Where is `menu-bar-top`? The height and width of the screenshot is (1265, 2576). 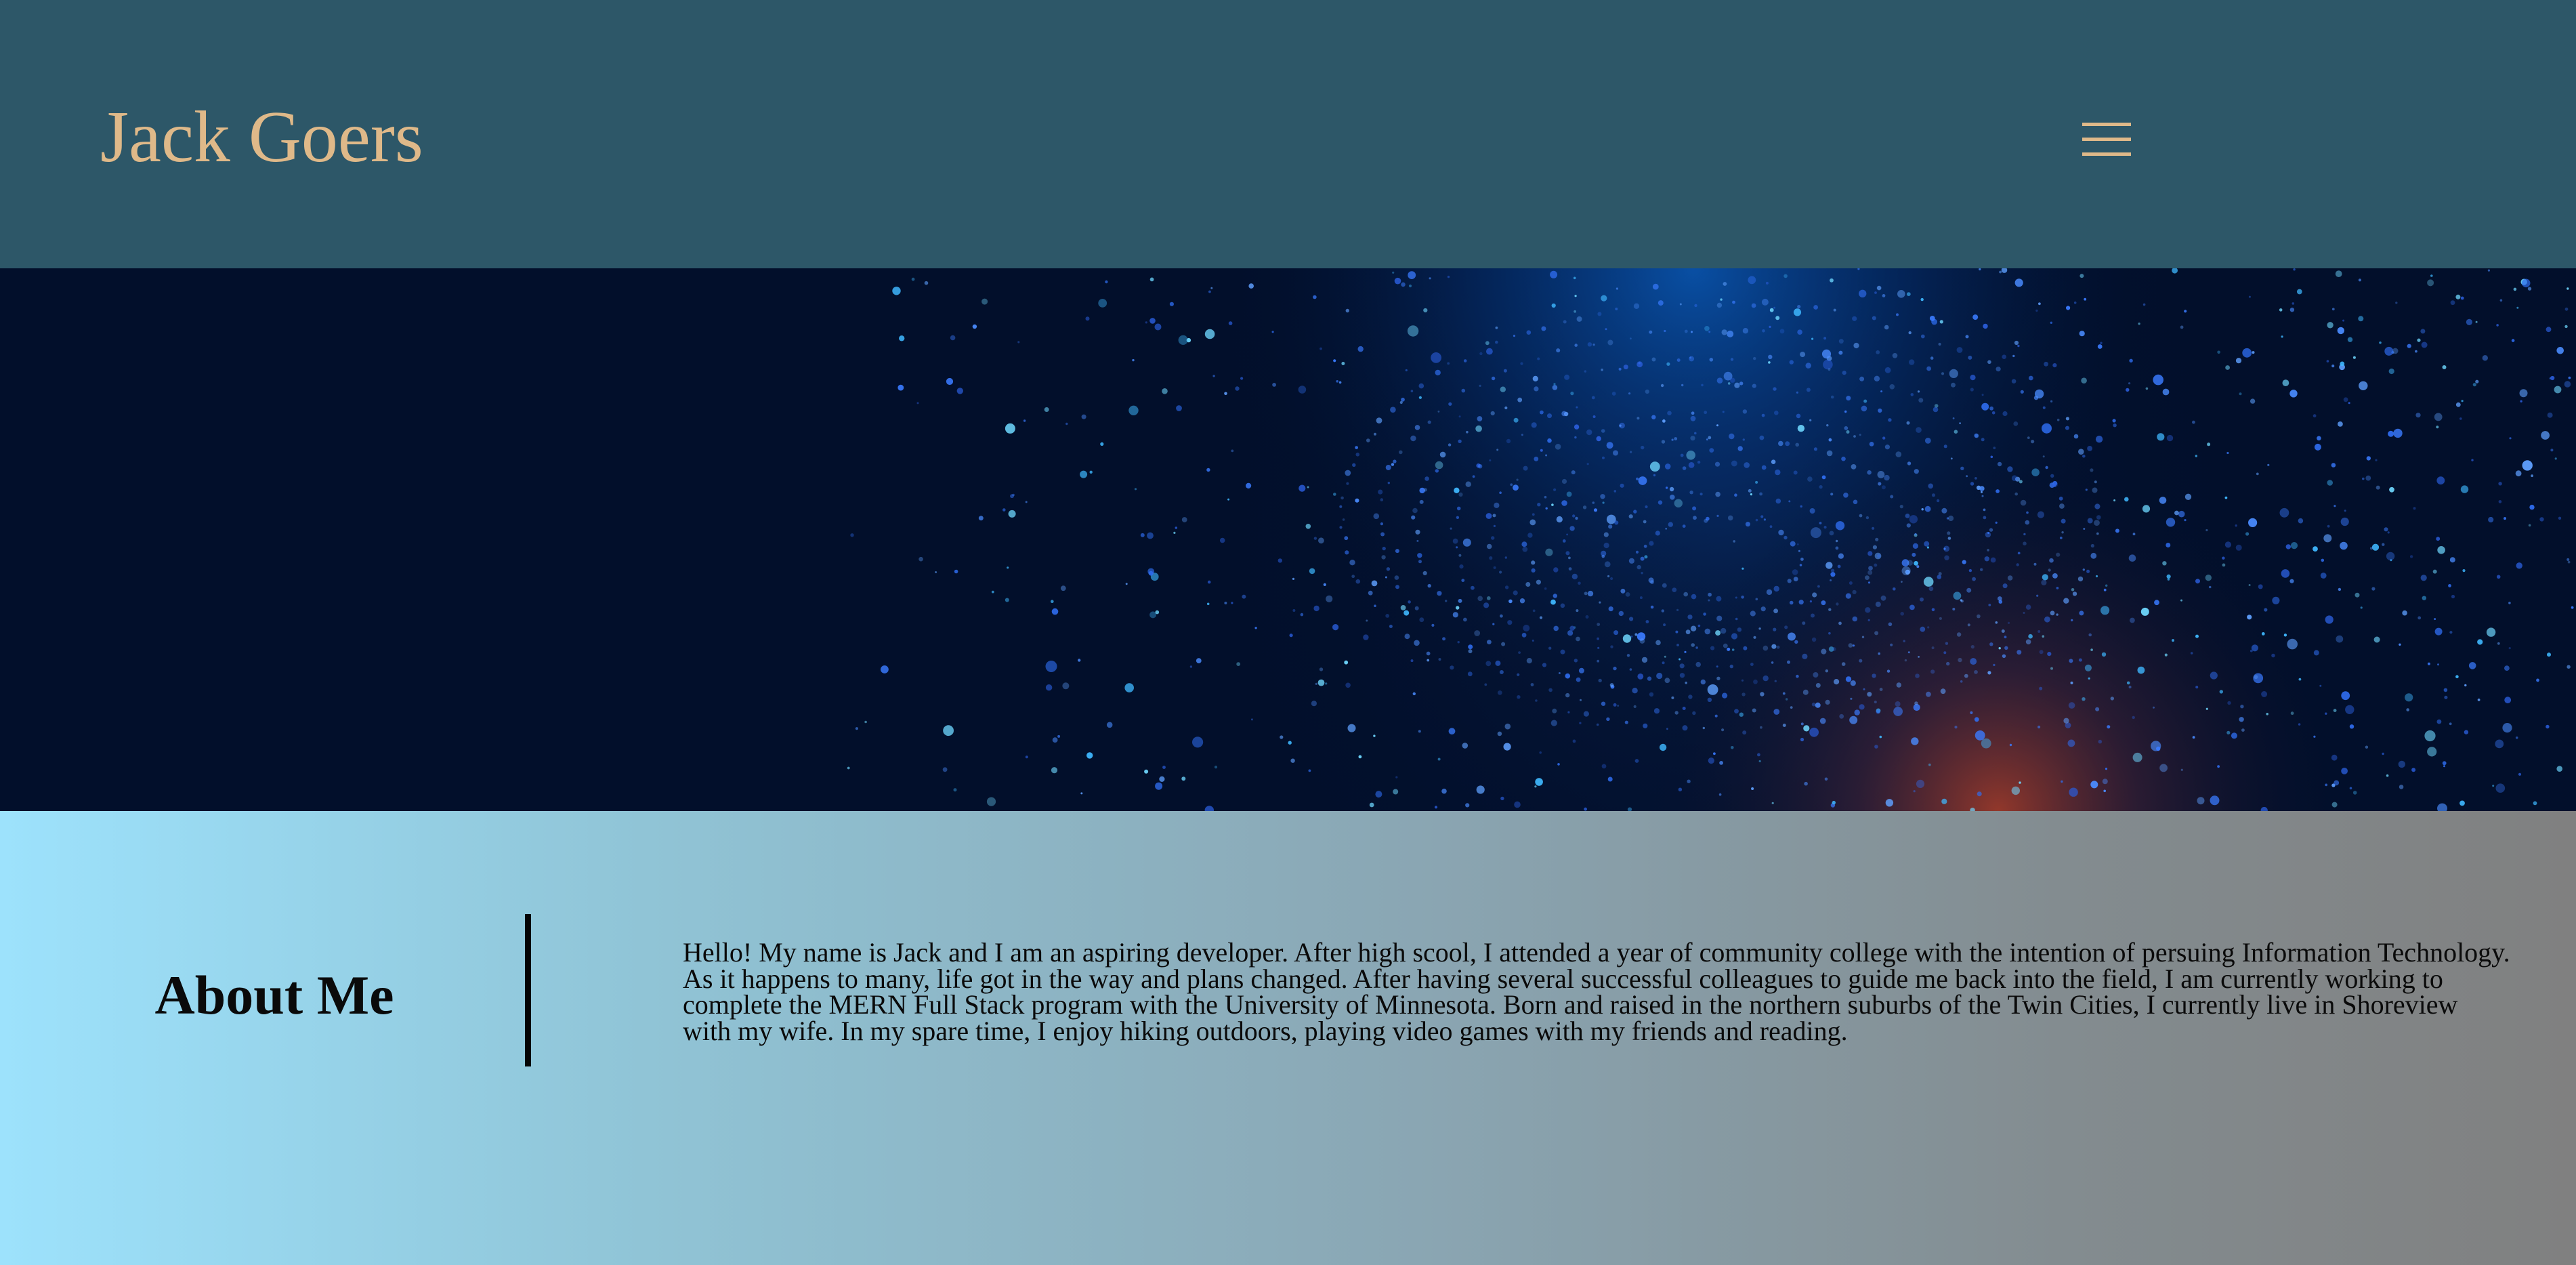
menu-bar-top is located at coordinates (2106, 124).